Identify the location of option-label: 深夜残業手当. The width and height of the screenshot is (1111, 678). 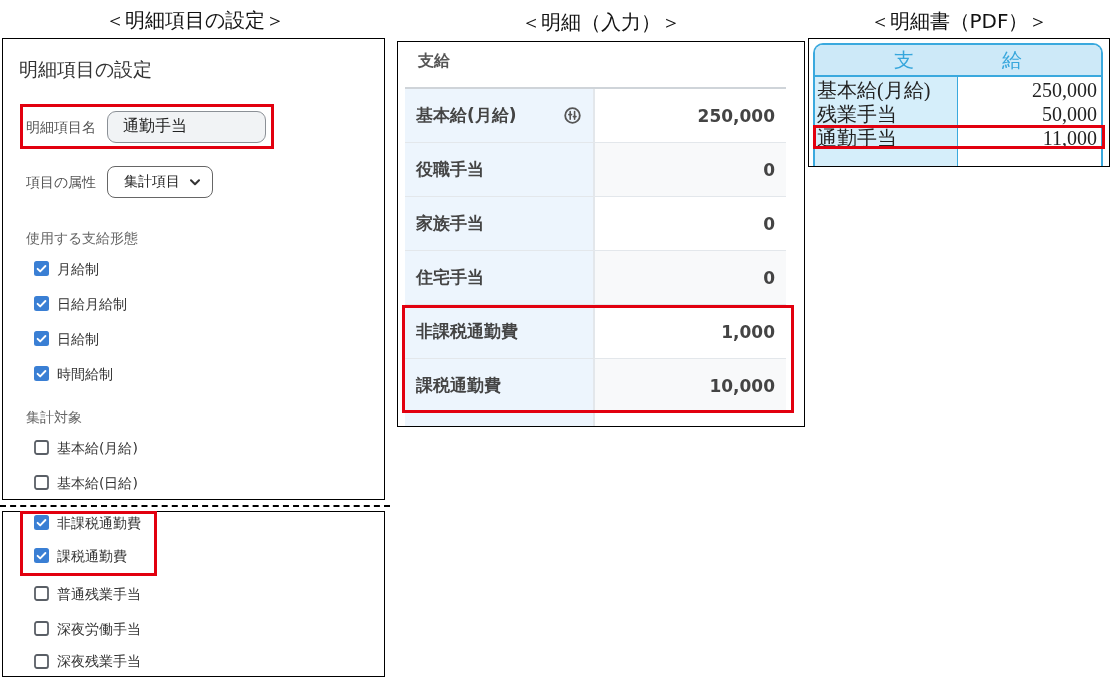
(99, 661).